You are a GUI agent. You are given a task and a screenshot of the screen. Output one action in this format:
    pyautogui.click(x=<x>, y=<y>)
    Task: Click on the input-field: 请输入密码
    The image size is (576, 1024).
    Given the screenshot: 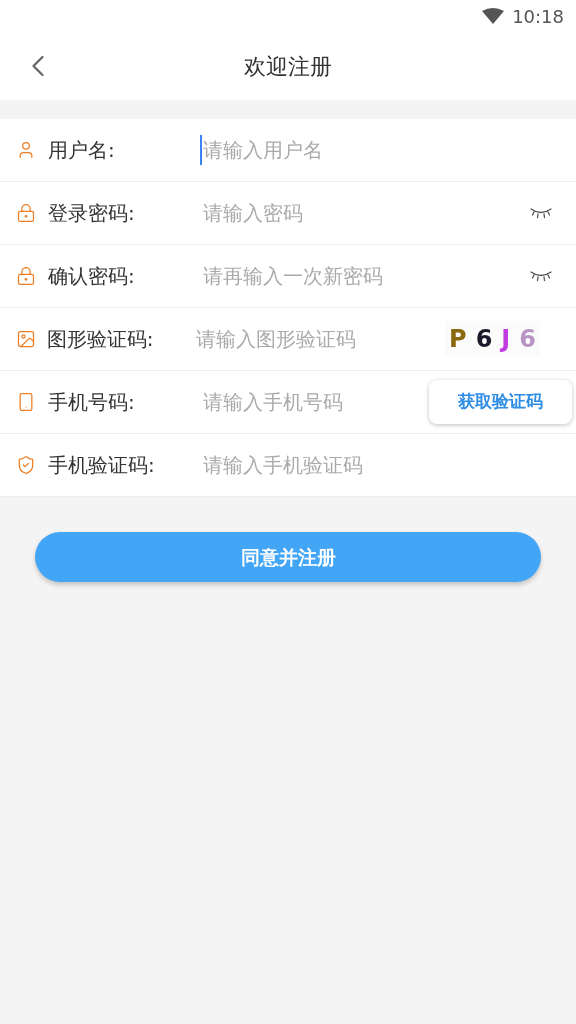 What is the action you would take?
    pyautogui.click(x=365, y=213)
    